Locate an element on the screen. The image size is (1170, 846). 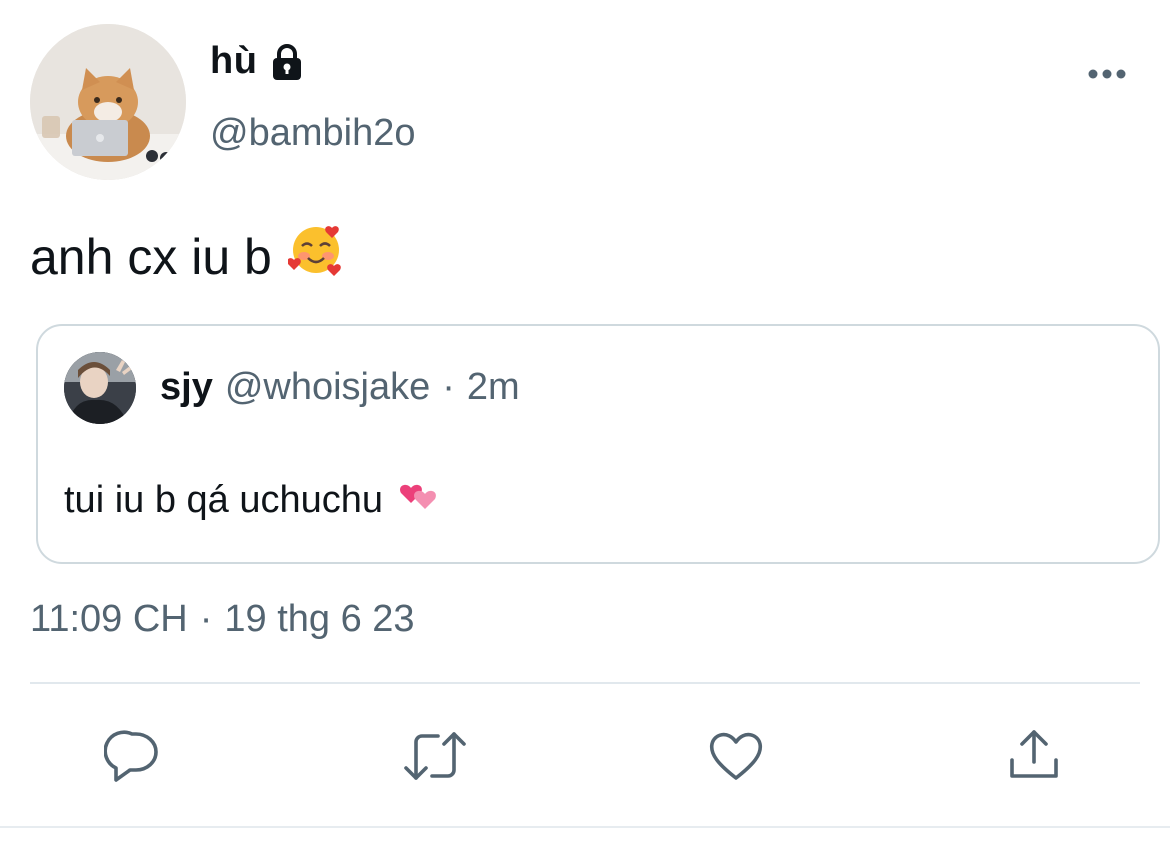
tweet-text: anh cx iu b is located at coordinates (187, 256).